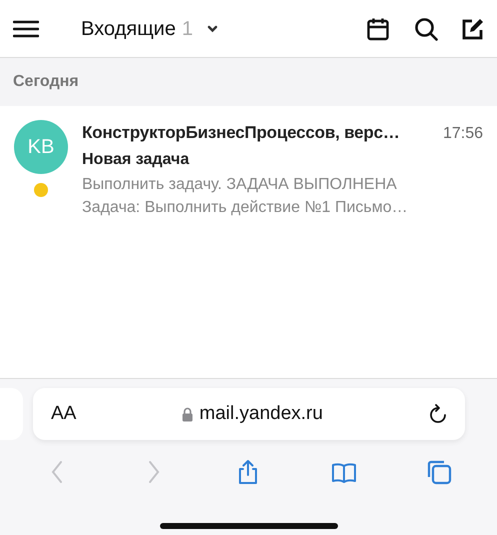 The height and width of the screenshot is (535, 497). Describe the element at coordinates (426, 28) in the screenshot. I see `search-icon` at that location.